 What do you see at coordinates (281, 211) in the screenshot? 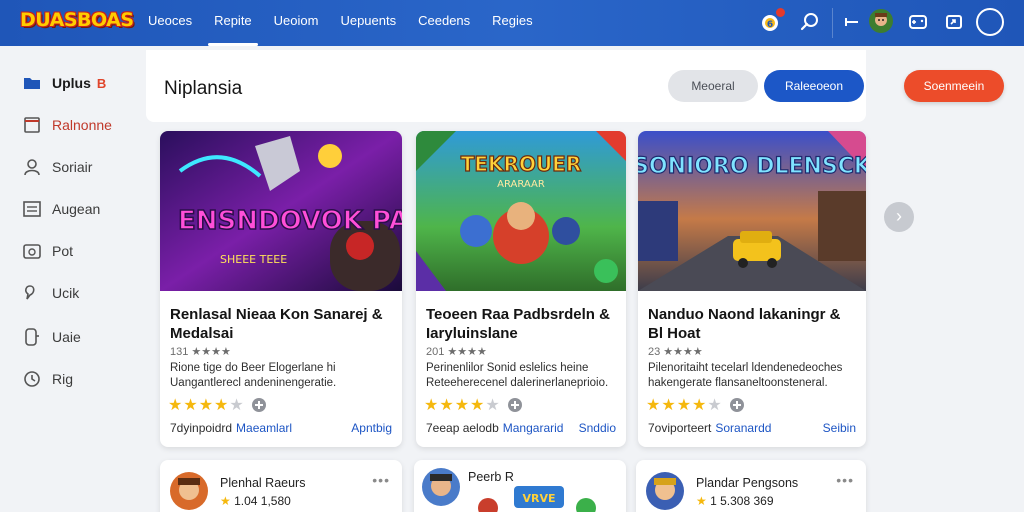
I see `game-thumbnail: ENSNDOVOK PALEEN SHEEE TEEE` at bounding box center [281, 211].